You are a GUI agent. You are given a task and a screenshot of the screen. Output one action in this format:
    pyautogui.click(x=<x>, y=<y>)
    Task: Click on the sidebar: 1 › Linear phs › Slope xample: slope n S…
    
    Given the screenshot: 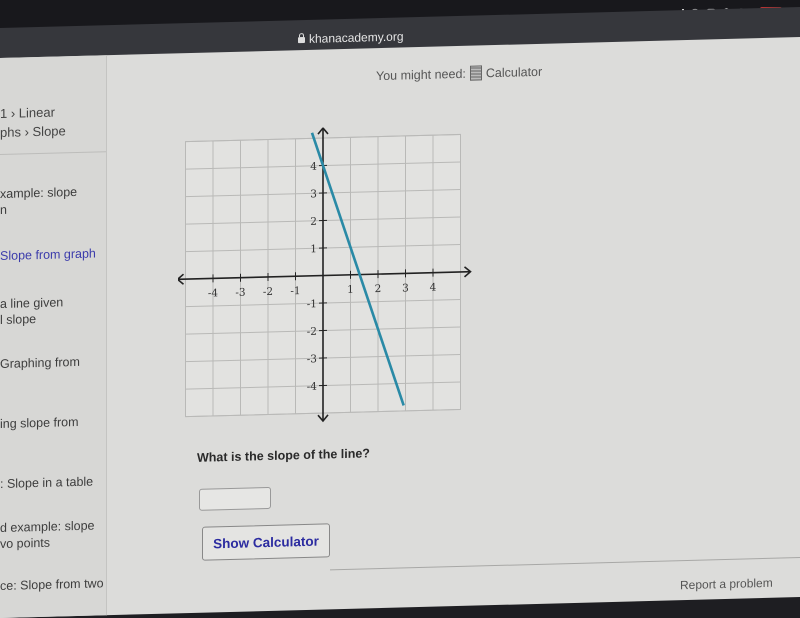 What is the action you would take?
    pyautogui.click(x=53, y=336)
    